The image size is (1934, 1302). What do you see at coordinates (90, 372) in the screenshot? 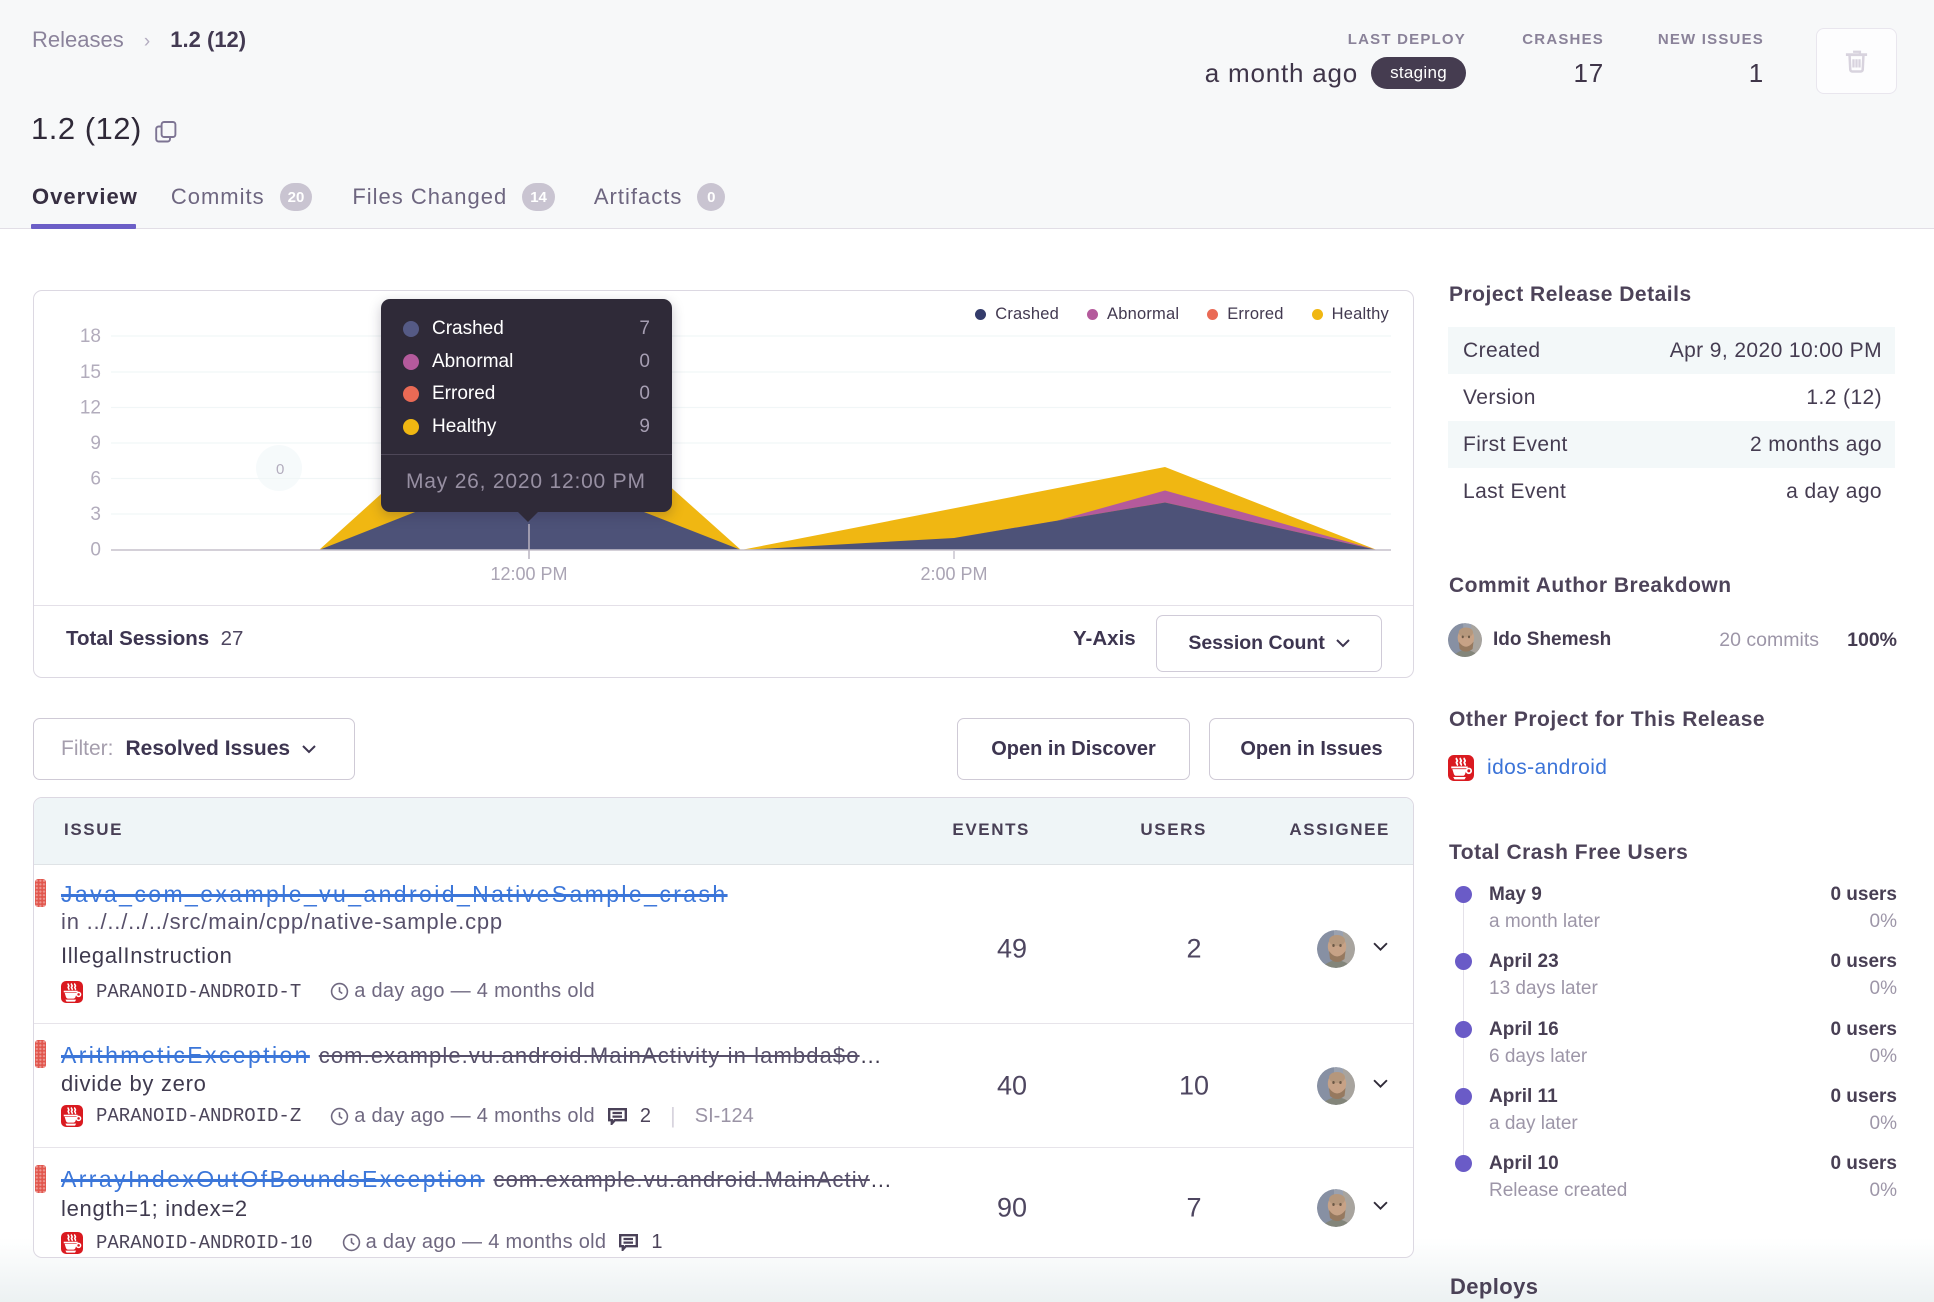
I see `svg-text: 15` at bounding box center [90, 372].